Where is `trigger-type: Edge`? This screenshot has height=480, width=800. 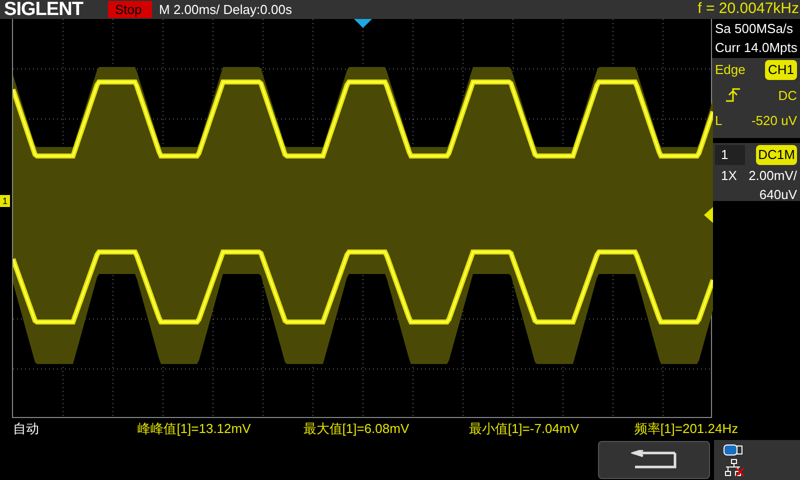
trigger-type: Edge is located at coordinates (730, 70).